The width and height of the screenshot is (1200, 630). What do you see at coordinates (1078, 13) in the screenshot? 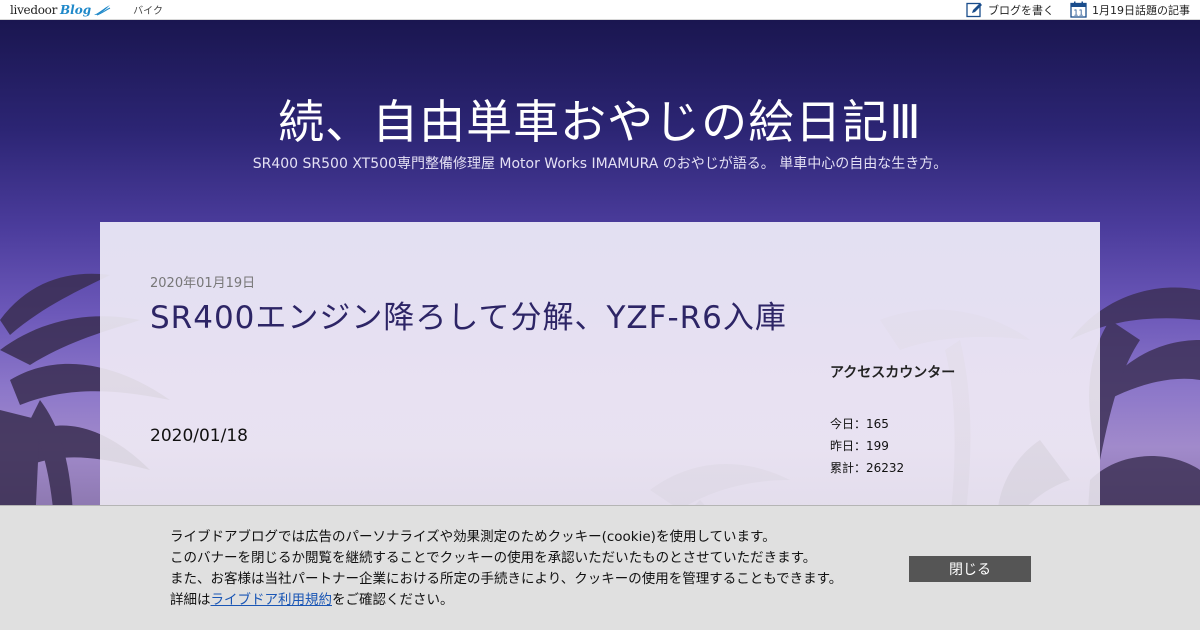
I see `calendar-day-number: 11` at bounding box center [1078, 13].